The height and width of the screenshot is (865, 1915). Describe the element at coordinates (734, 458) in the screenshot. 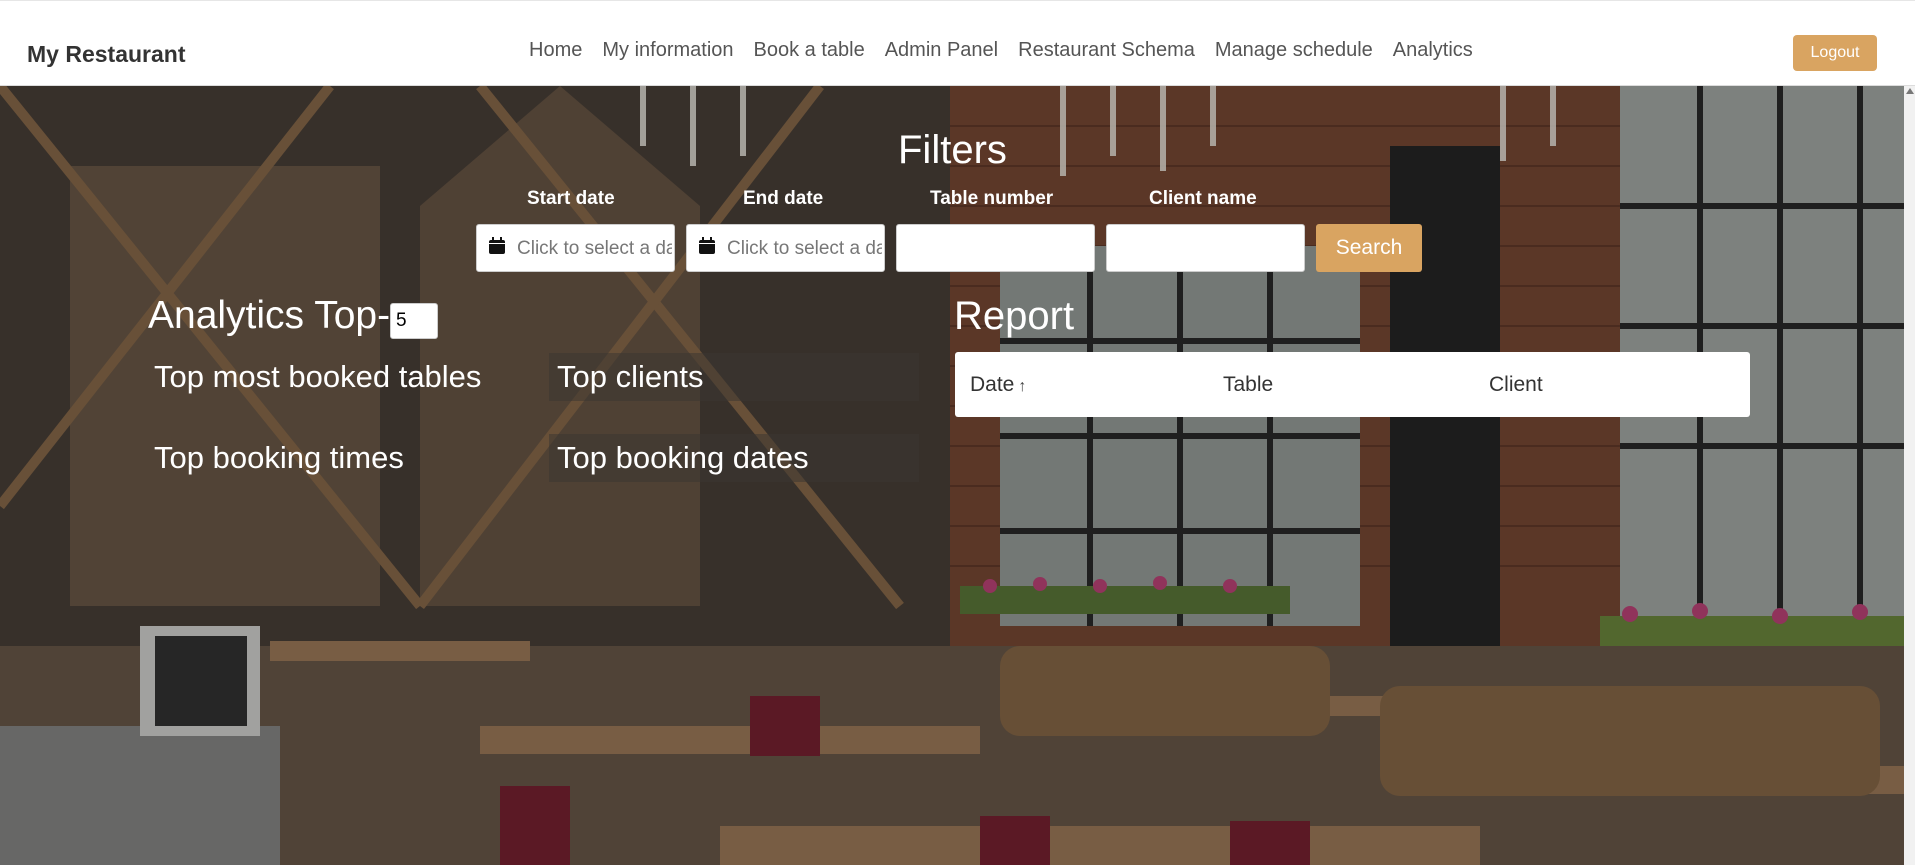

I see `top-booking-dates-link: Top booking dates` at that location.